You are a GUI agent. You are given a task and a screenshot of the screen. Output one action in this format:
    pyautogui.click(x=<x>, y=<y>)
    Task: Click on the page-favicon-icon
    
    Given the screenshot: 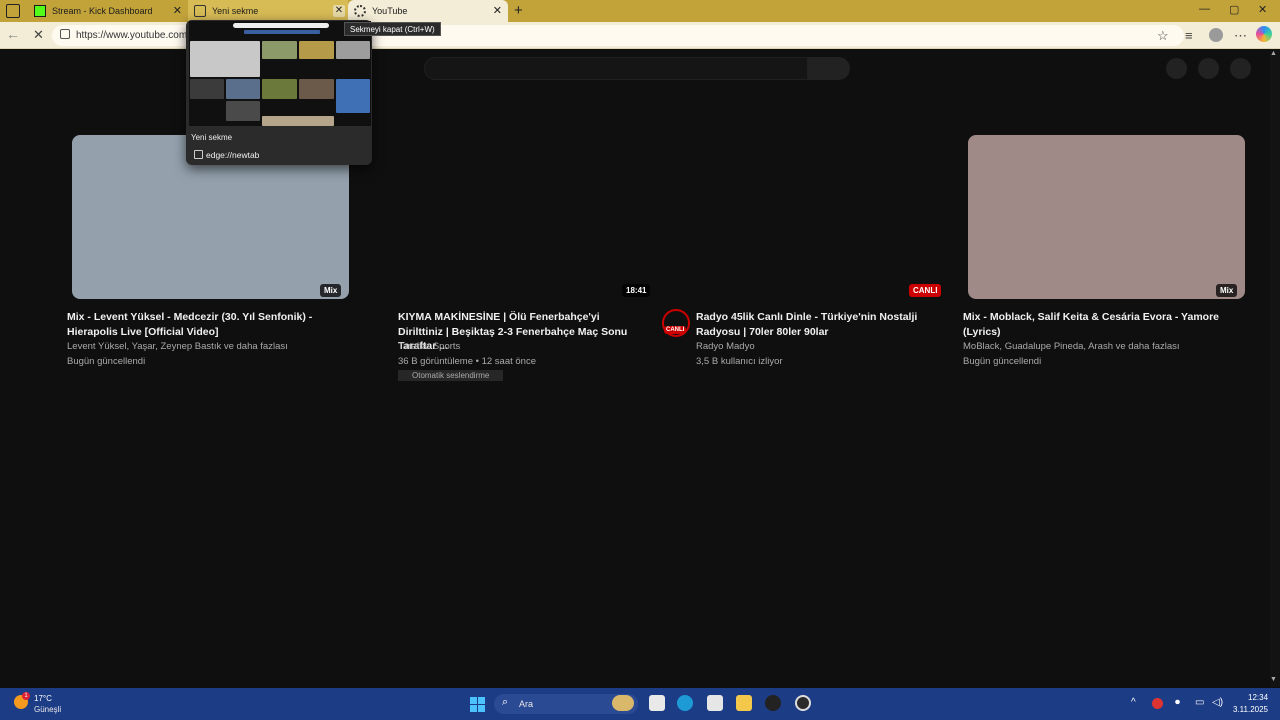 What is the action you would take?
    pyautogui.click(x=200, y=11)
    